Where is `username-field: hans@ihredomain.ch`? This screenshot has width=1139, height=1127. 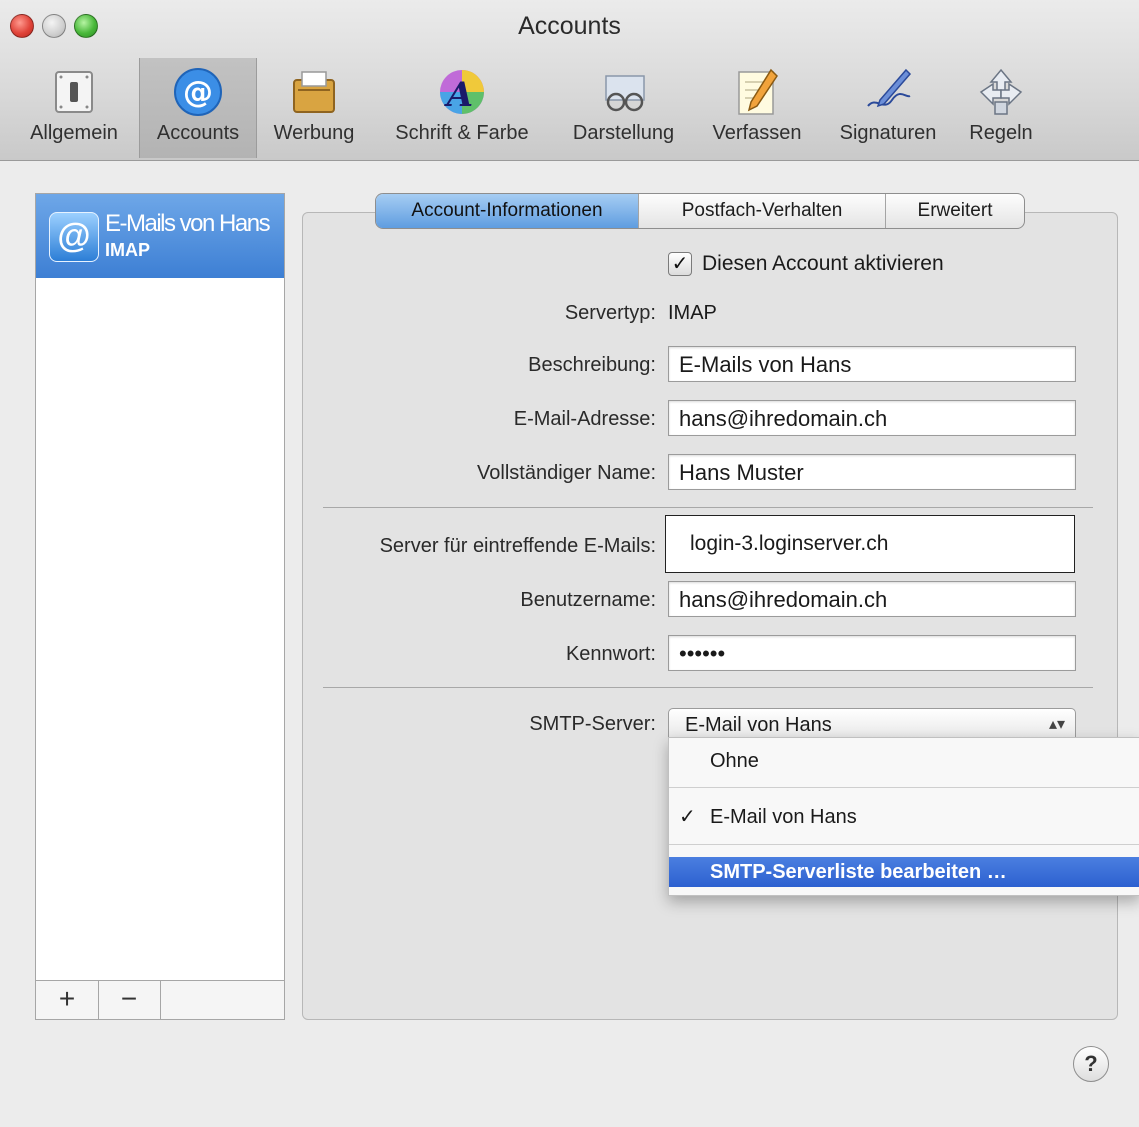
username-field: hans@ihredomain.ch is located at coordinates (872, 599).